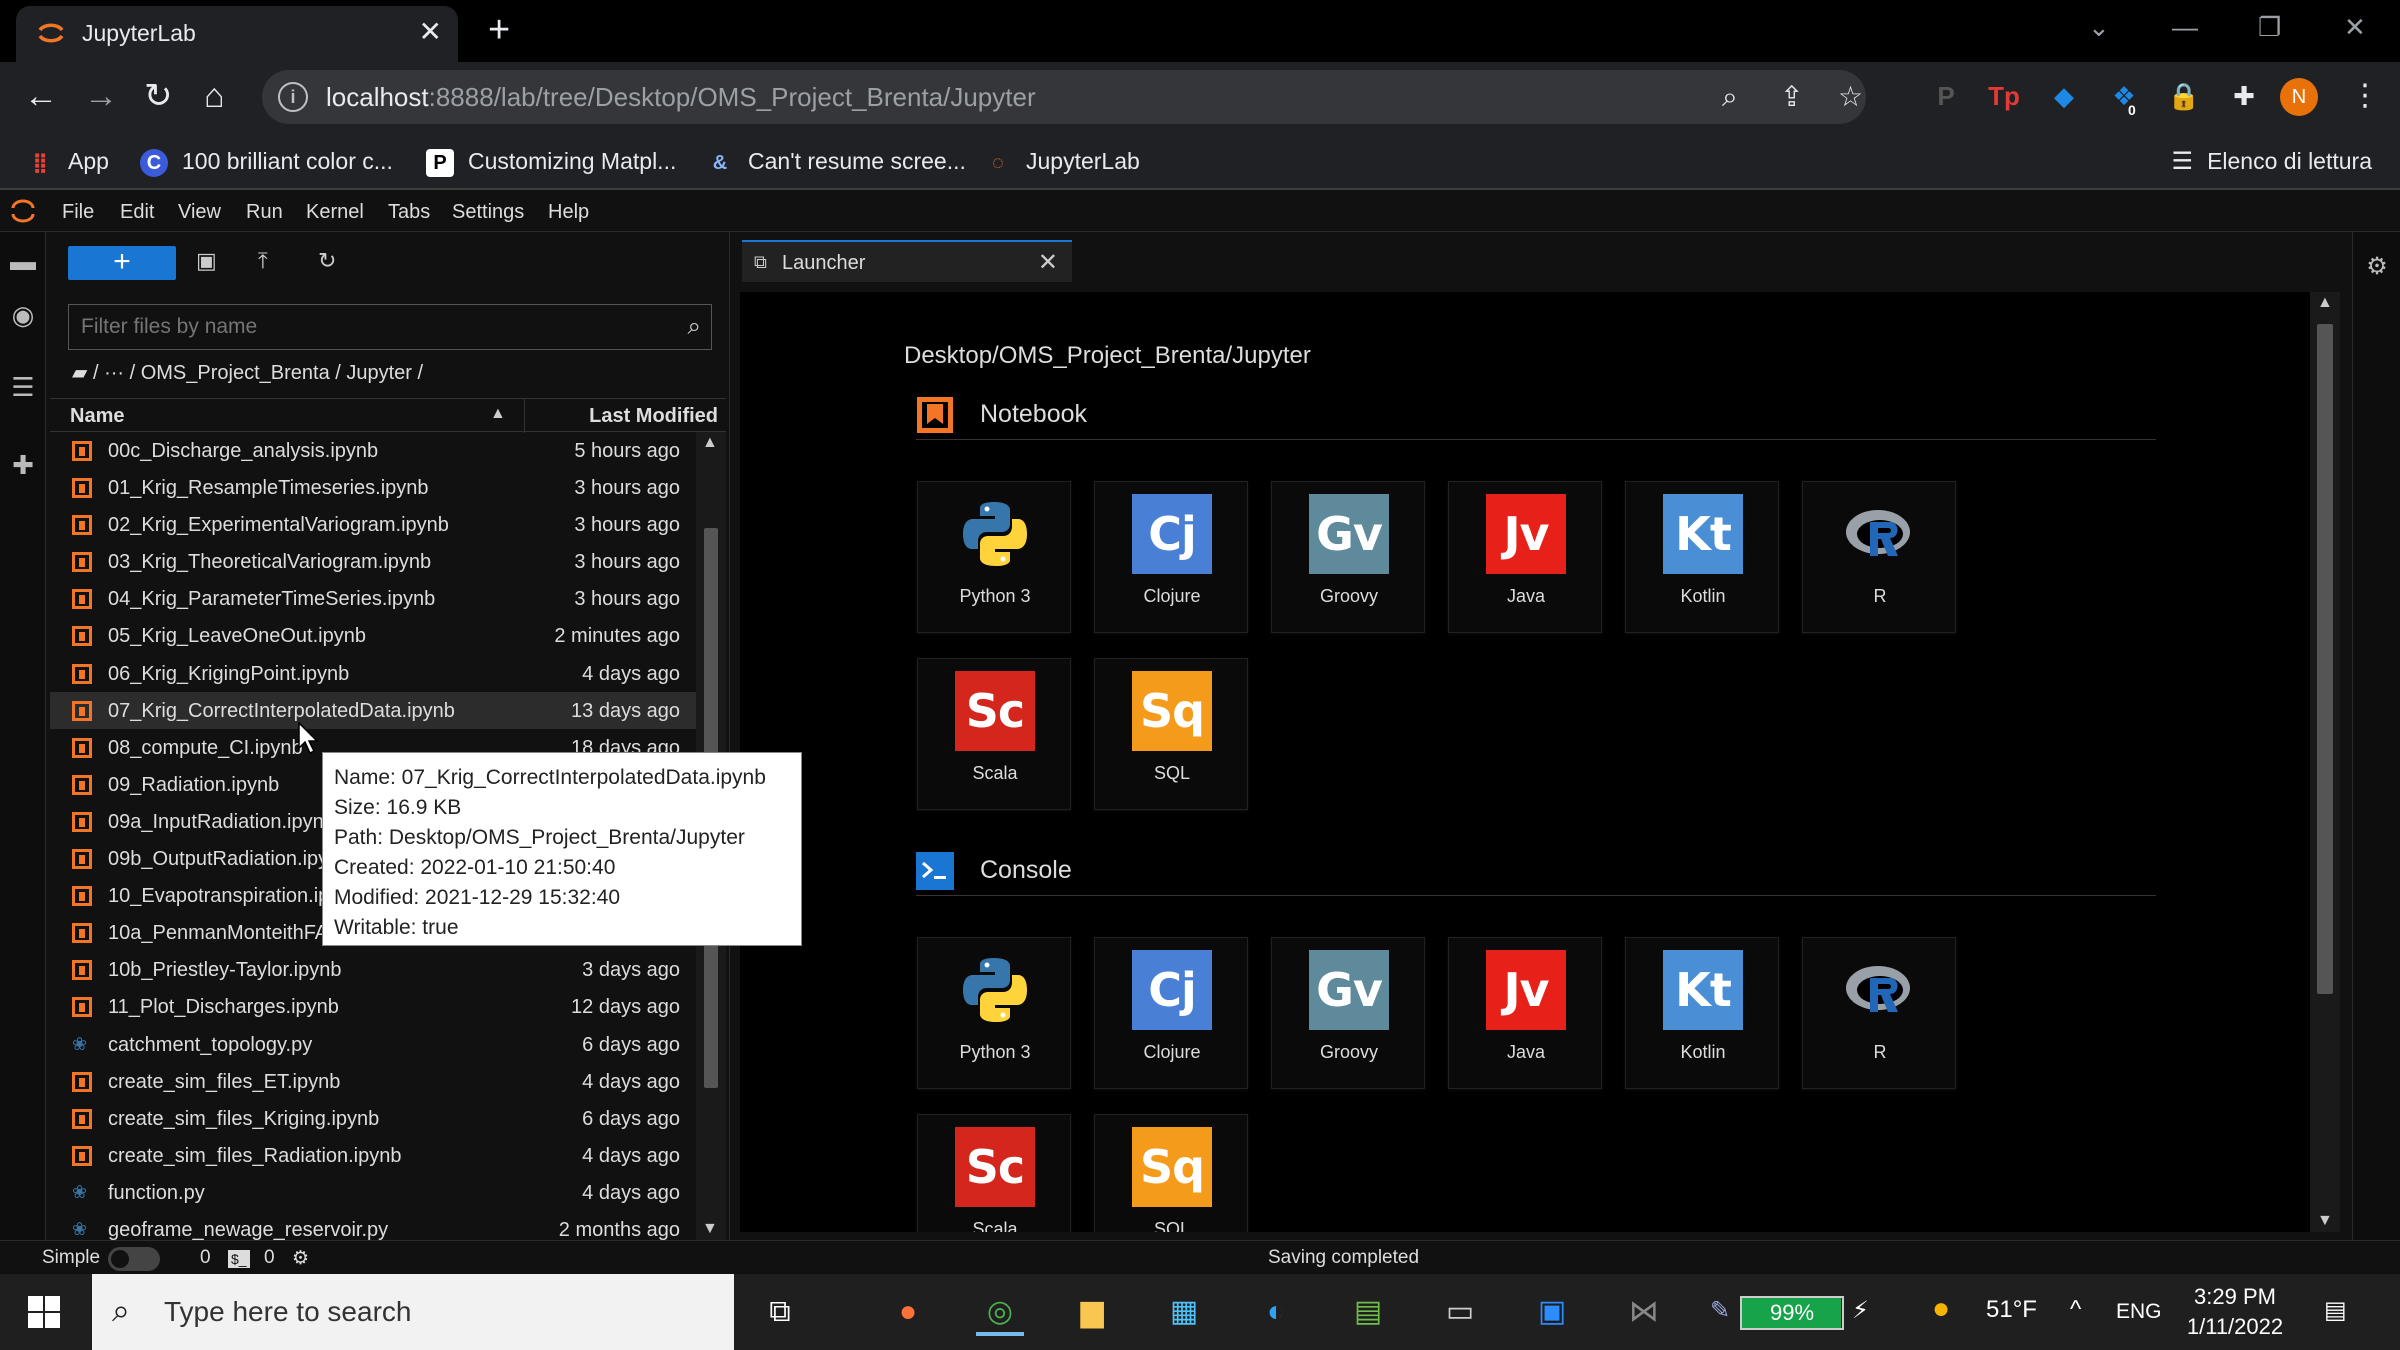  I want to click on toc-icon: ☰, so click(23, 387).